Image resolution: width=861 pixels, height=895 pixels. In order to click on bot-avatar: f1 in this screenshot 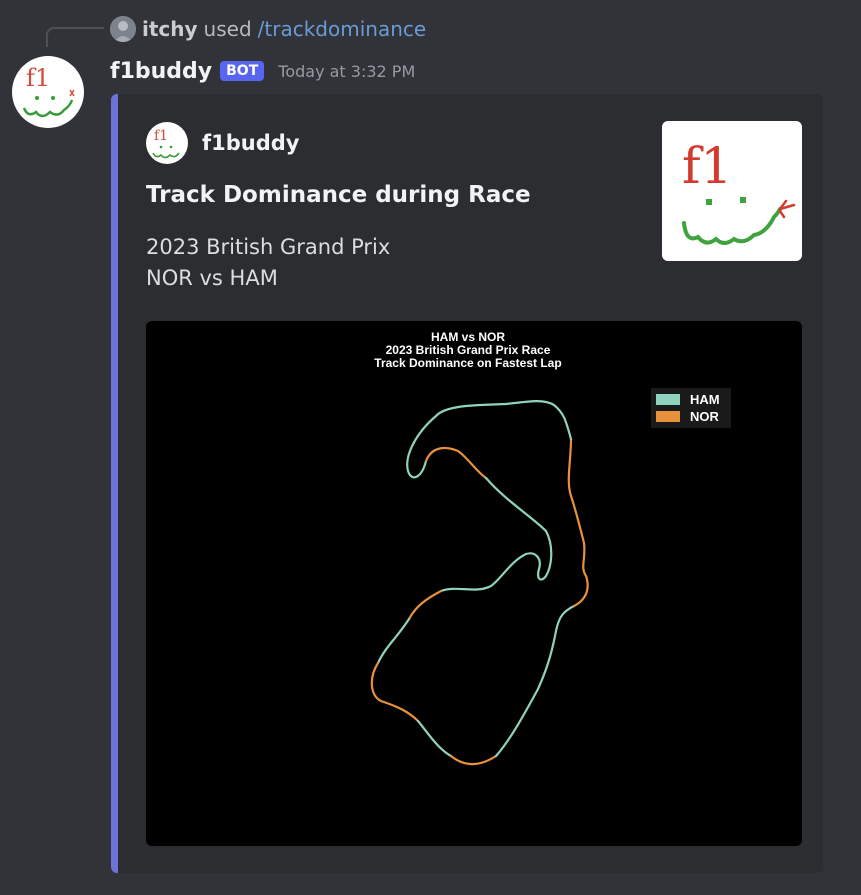, I will do `click(48, 92)`.